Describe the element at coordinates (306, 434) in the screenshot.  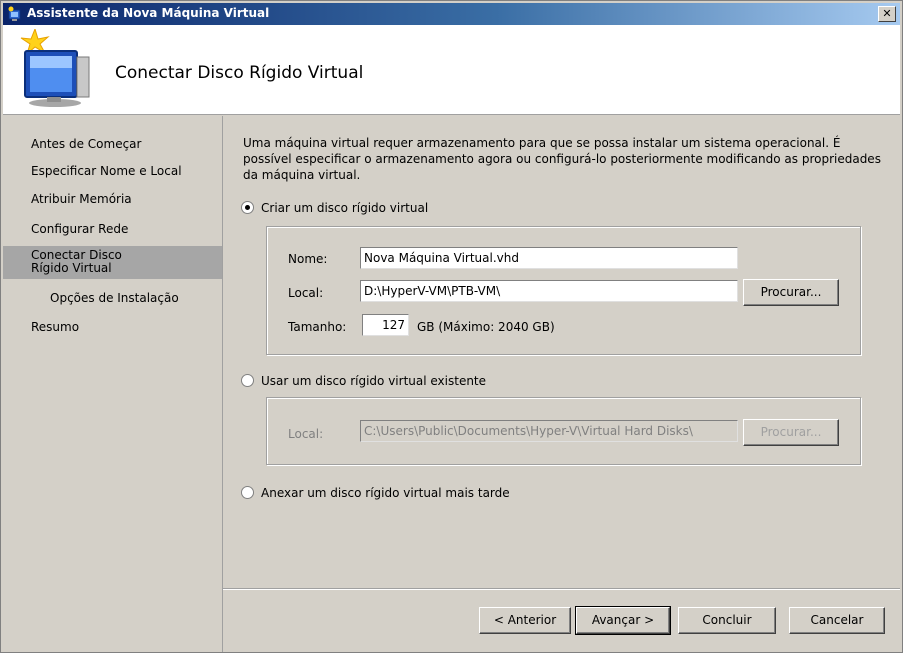
I see `existing-location-label: Local:` at that location.